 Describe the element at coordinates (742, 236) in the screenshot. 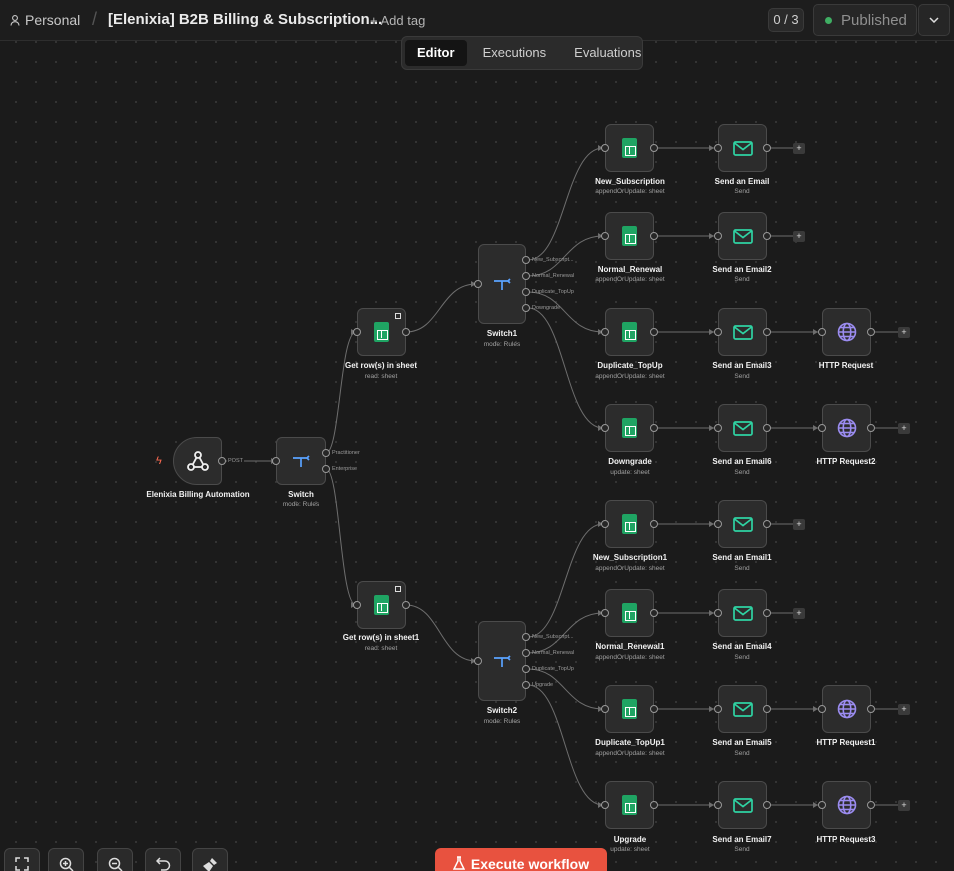

I see `node-send-email2` at that location.